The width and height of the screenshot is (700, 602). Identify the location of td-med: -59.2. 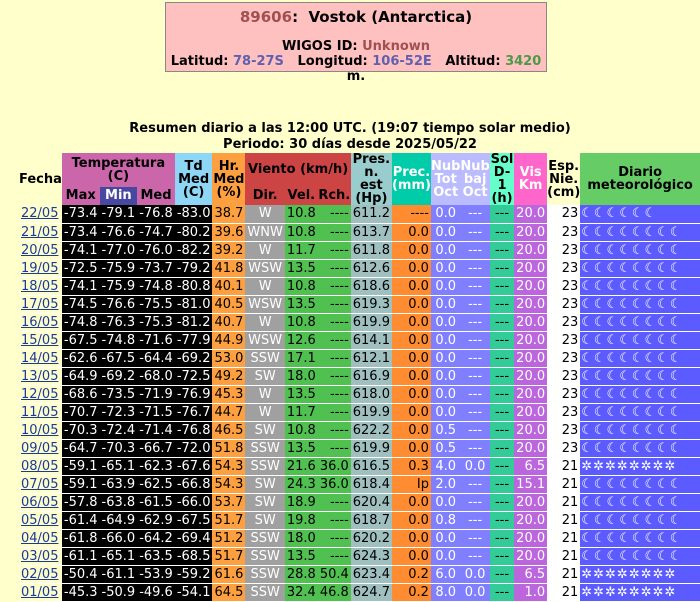
(193, 574).